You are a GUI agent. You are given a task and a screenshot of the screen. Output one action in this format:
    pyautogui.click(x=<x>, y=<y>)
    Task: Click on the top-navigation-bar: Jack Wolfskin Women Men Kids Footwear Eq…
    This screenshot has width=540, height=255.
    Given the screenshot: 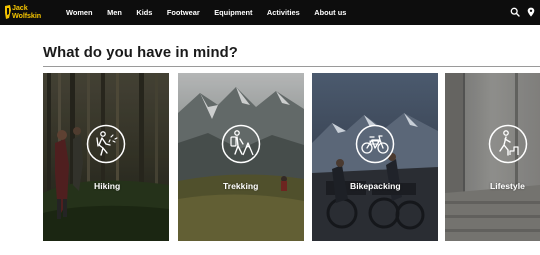 What is the action you would take?
    pyautogui.click(x=270, y=12)
    